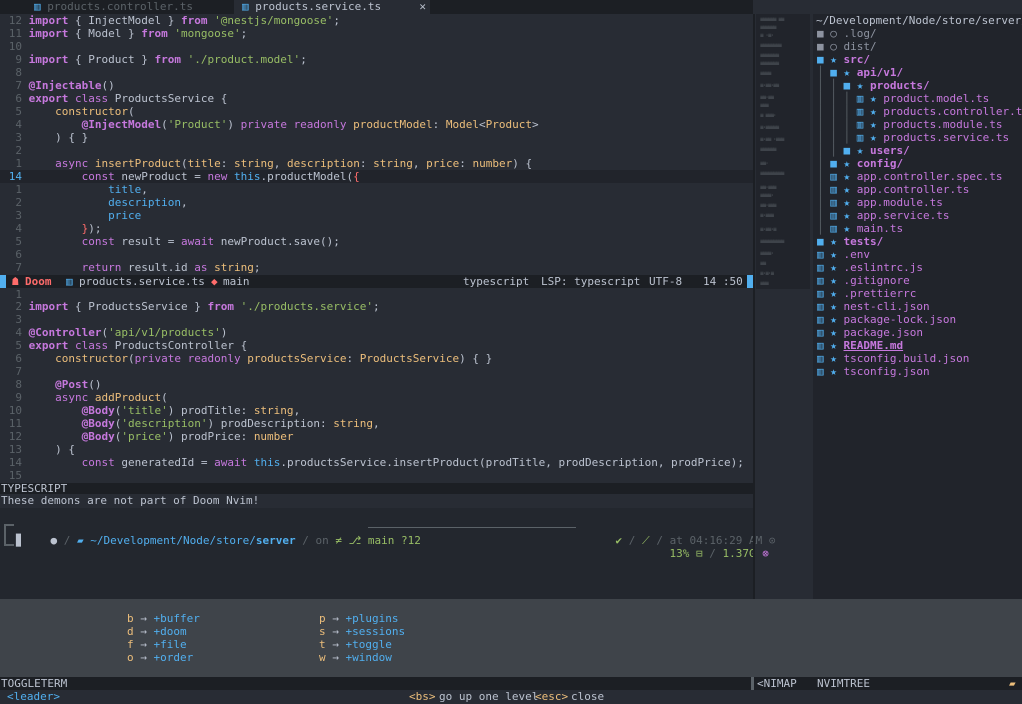  Describe the element at coordinates (666, 281) in the screenshot. I see `status-encoding: UTF-8` at that location.